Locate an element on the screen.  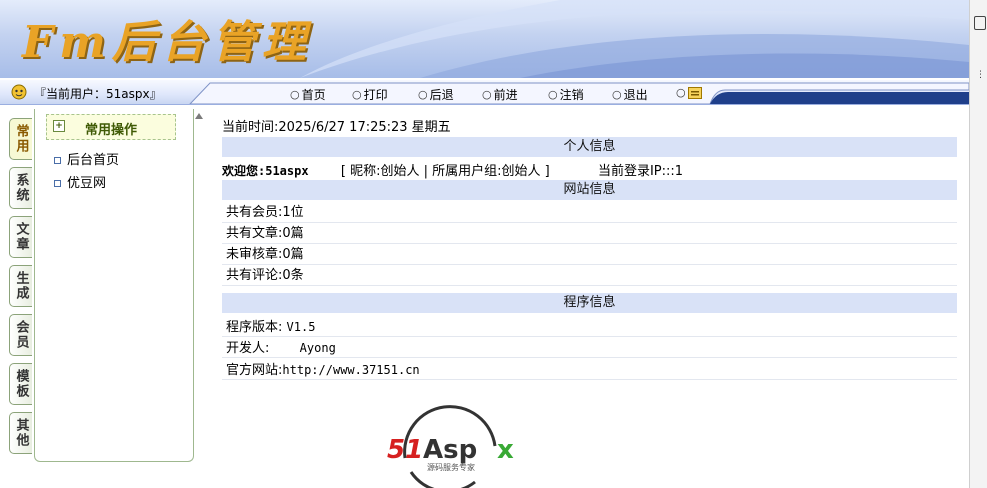
sidebar-item-admin-home: 后台首页 is located at coordinates (86, 158).